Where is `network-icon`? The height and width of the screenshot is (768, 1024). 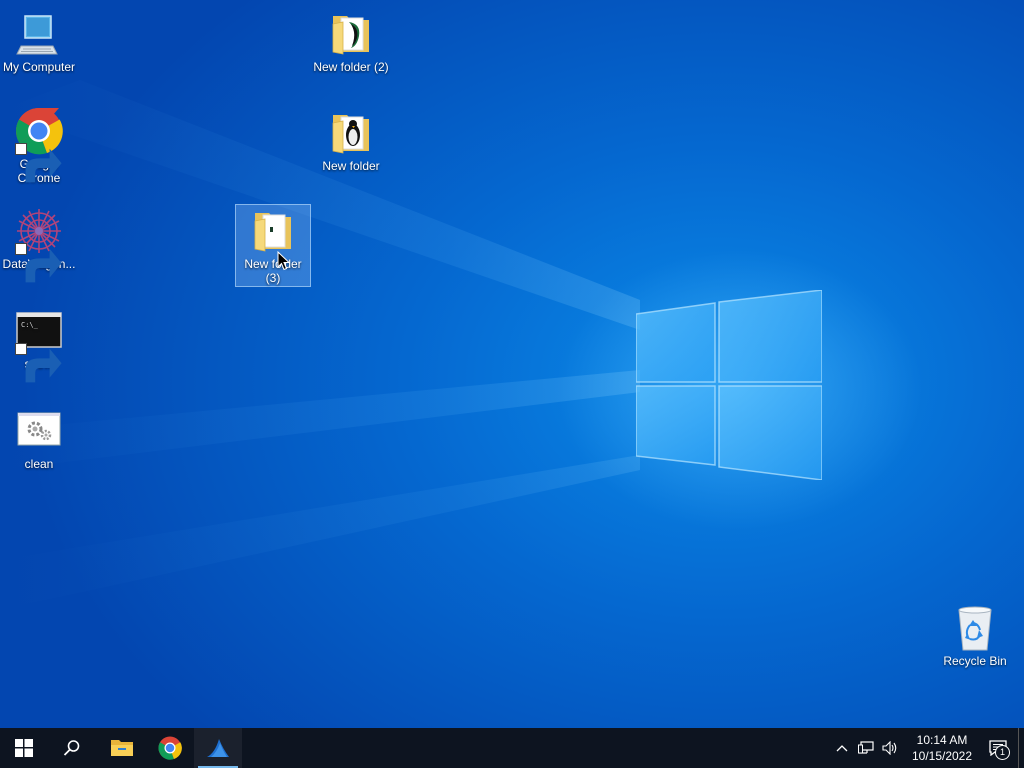
network-icon is located at coordinates (866, 747).